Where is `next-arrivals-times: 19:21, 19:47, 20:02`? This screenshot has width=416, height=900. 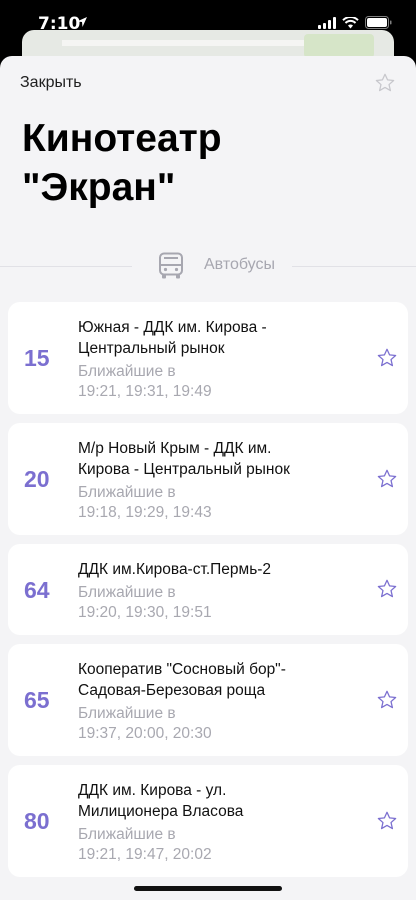
next-arrivals-times: 19:21, 19:47, 20:02 is located at coordinates (145, 854).